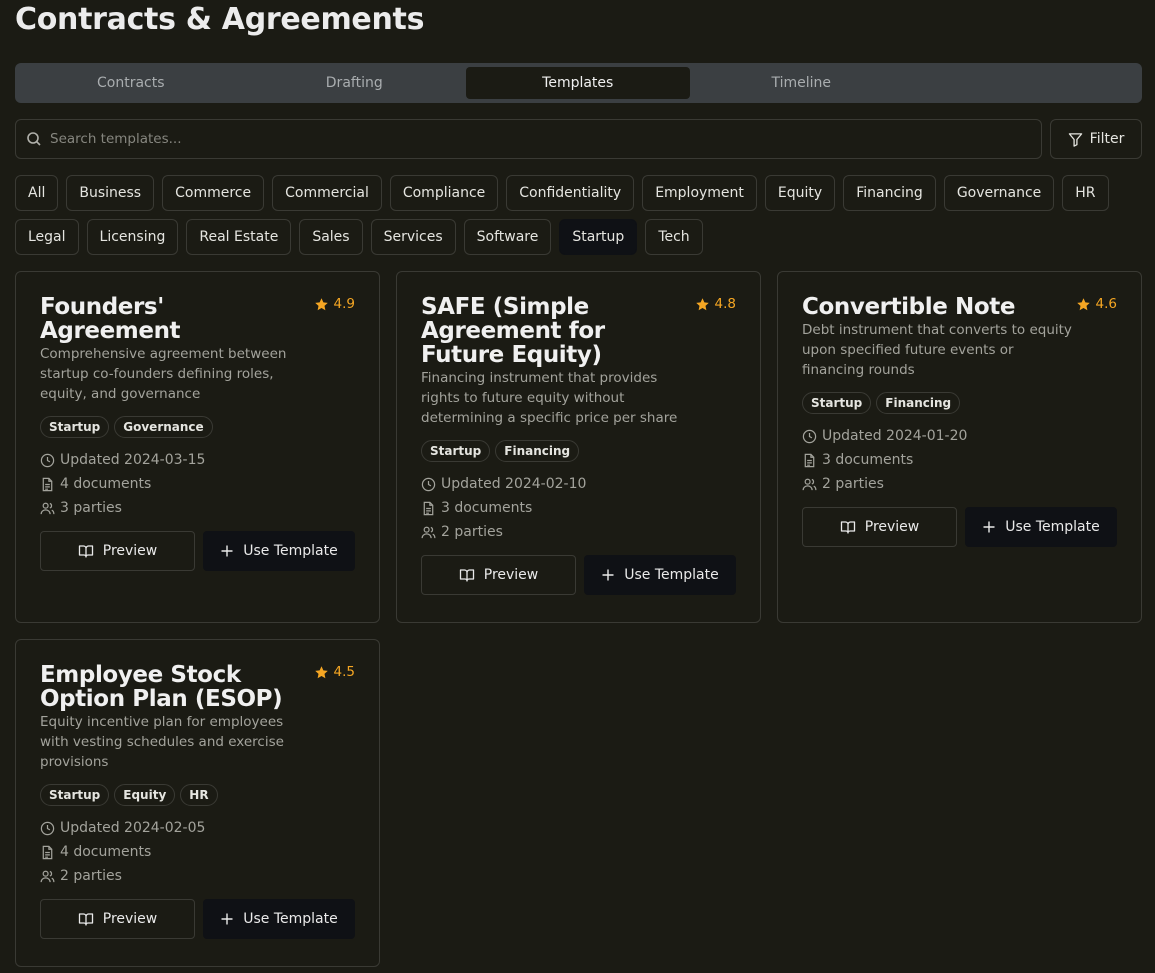 This screenshot has width=1155, height=973. What do you see at coordinates (47, 237) in the screenshot?
I see `category-chip-legal: Legal` at bounding box center [47, 237].